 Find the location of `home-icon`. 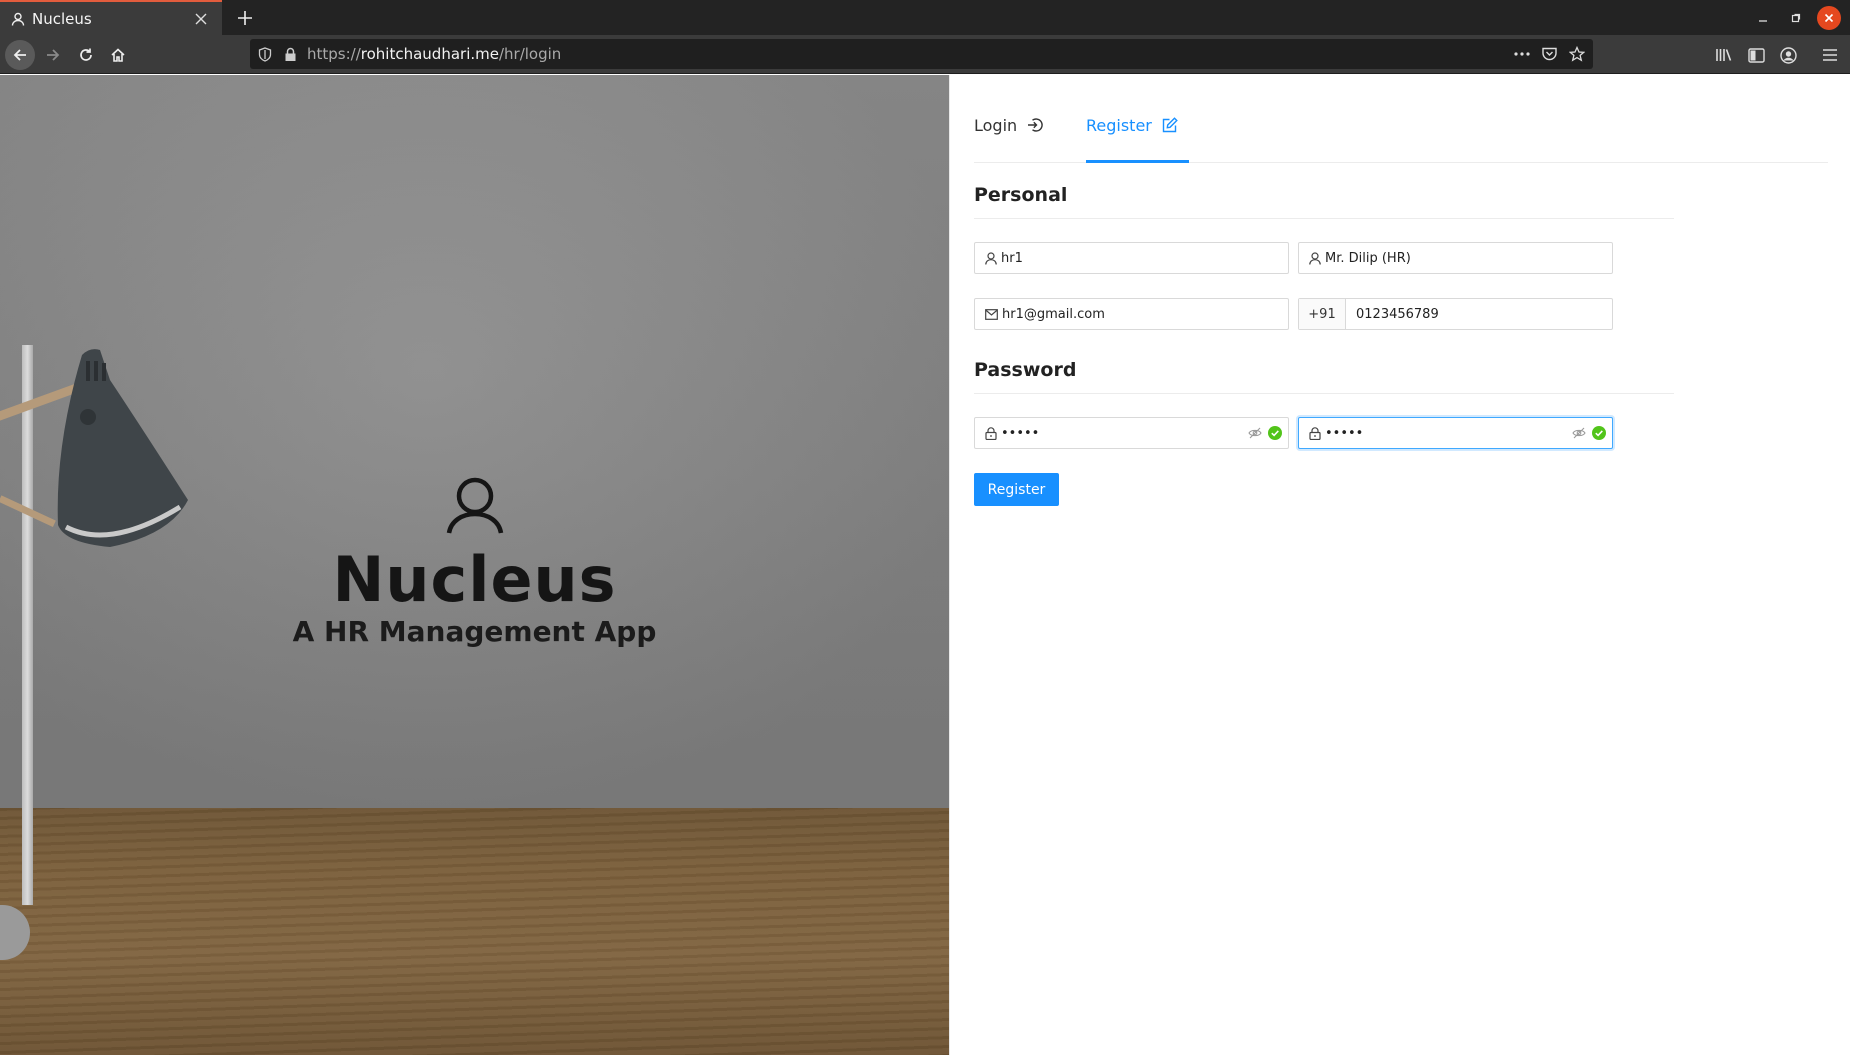

home-icon is located at coordinates (118, 55).